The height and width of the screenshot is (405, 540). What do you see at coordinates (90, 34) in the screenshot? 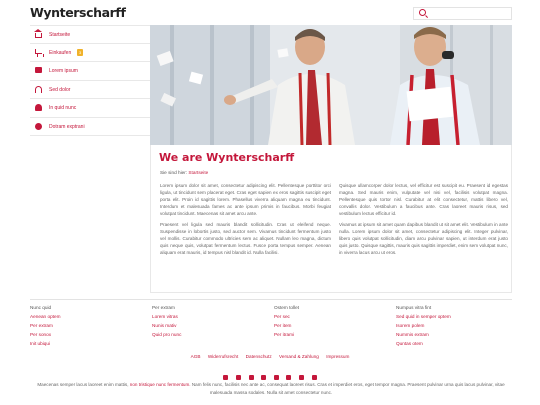
I see `sidebar-item-startseite: Startseite` at bounding box center [90, 34].